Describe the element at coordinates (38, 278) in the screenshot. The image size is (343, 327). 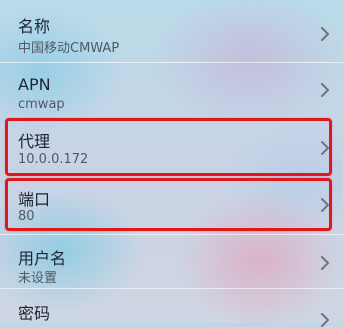
I see `setting-value: 未设置` at that location.